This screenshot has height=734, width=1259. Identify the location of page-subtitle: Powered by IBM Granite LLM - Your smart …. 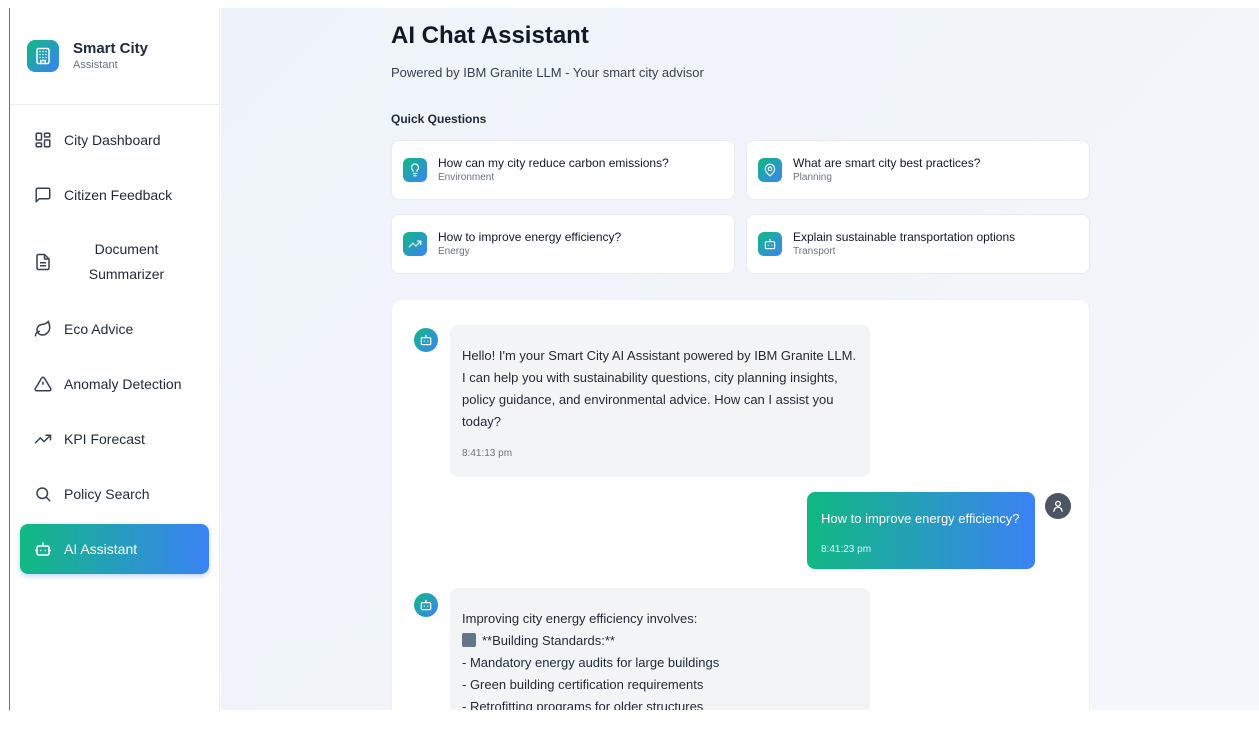
(547, 72).